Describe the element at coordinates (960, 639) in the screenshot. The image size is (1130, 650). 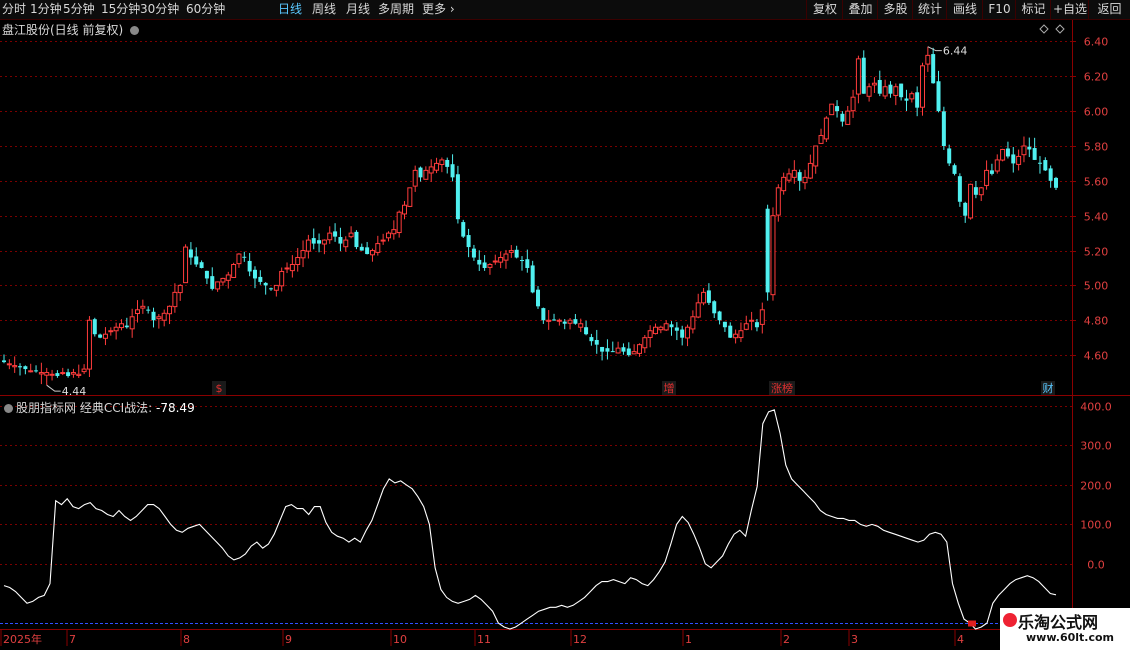
I see `xaxis-label: 4` at that location.